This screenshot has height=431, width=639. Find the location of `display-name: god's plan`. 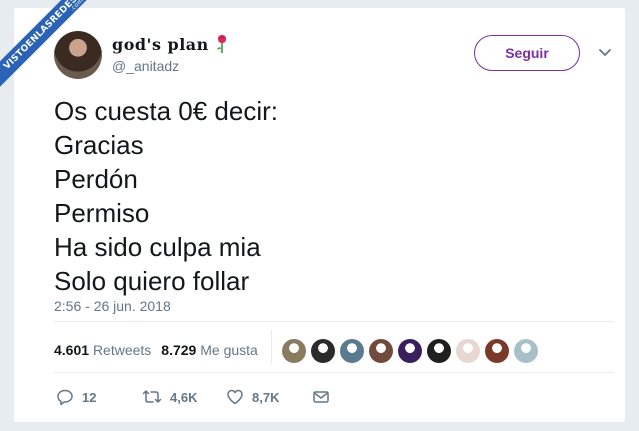

display-name: god's plan is located at coordinates (170, 44).